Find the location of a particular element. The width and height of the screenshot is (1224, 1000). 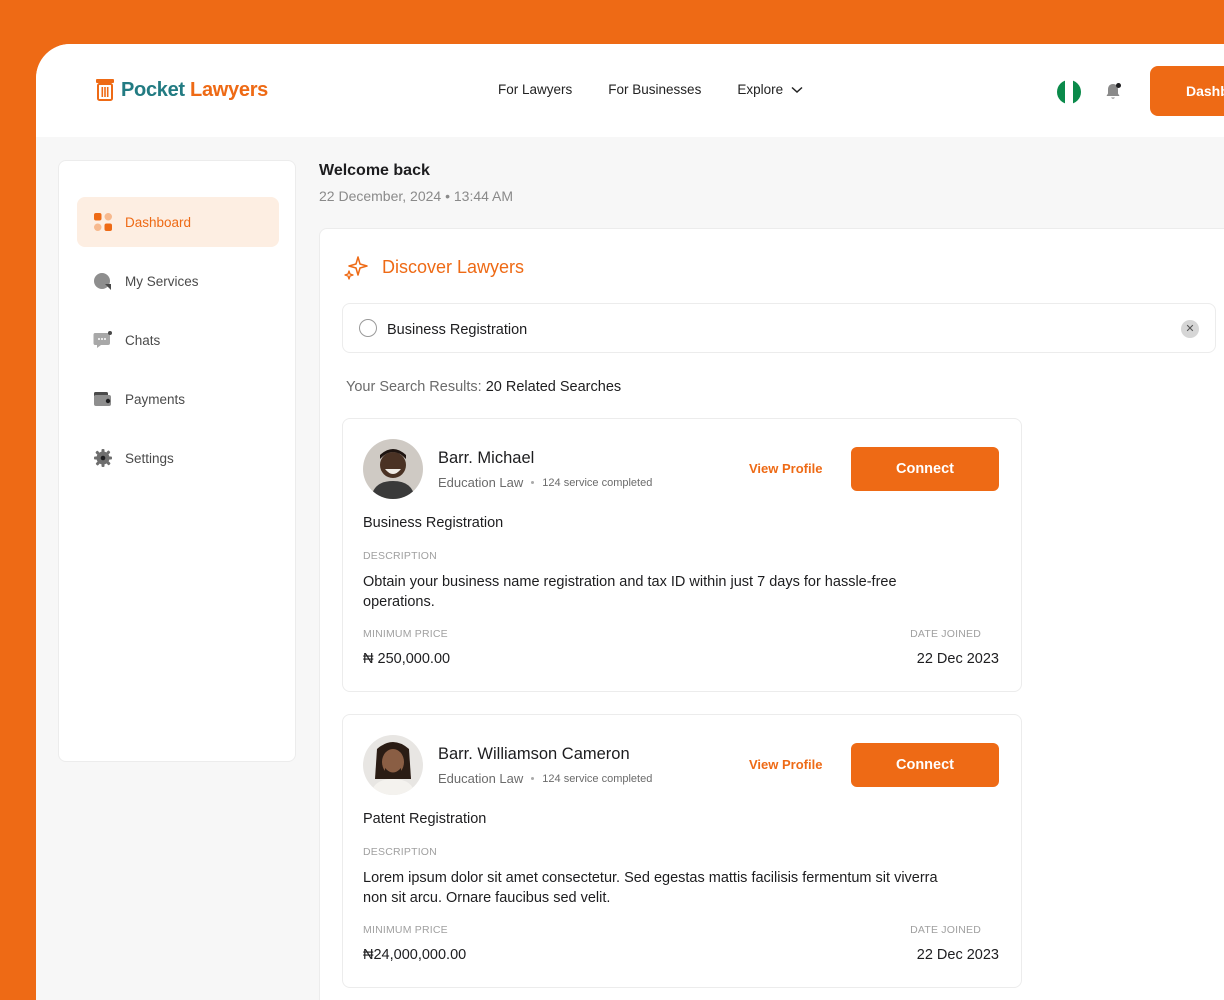

lawyer-name: Barr. Williamson Cameron is located at coordinates (534, 754).